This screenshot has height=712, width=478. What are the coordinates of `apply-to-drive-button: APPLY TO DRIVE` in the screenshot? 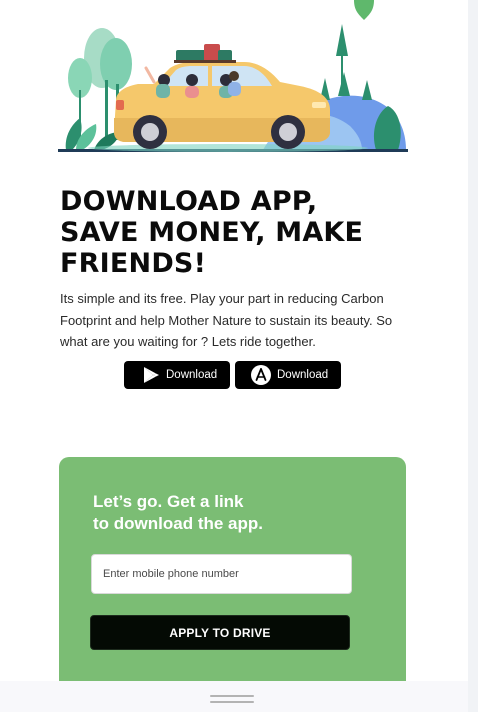 It's located at (220, 632).